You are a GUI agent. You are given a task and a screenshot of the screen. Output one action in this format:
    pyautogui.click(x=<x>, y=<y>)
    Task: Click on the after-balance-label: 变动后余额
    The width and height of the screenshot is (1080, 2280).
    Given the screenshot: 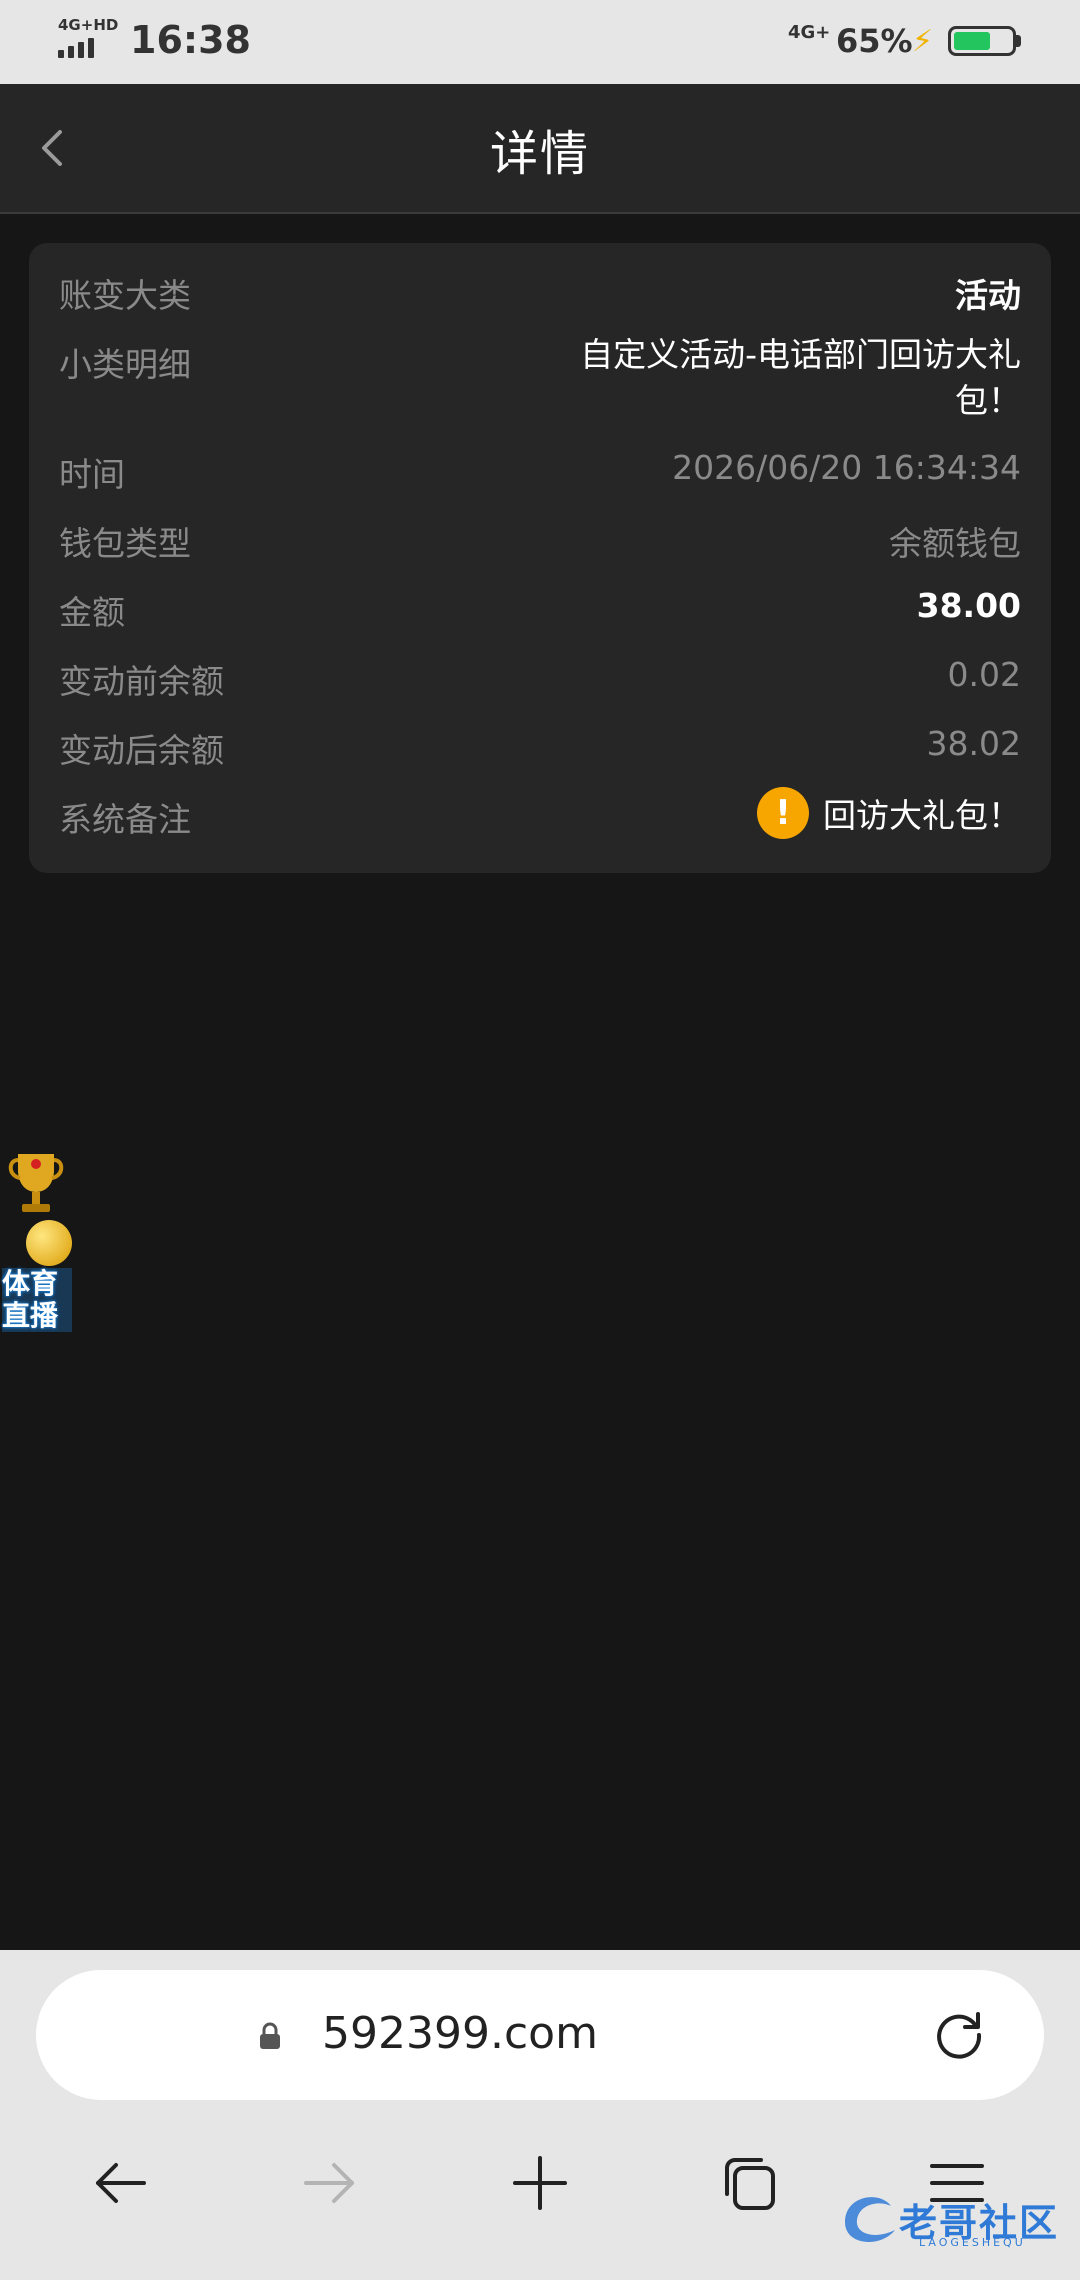 What is the action you would take?
    pyautogui.click(x=141, y=750)
    